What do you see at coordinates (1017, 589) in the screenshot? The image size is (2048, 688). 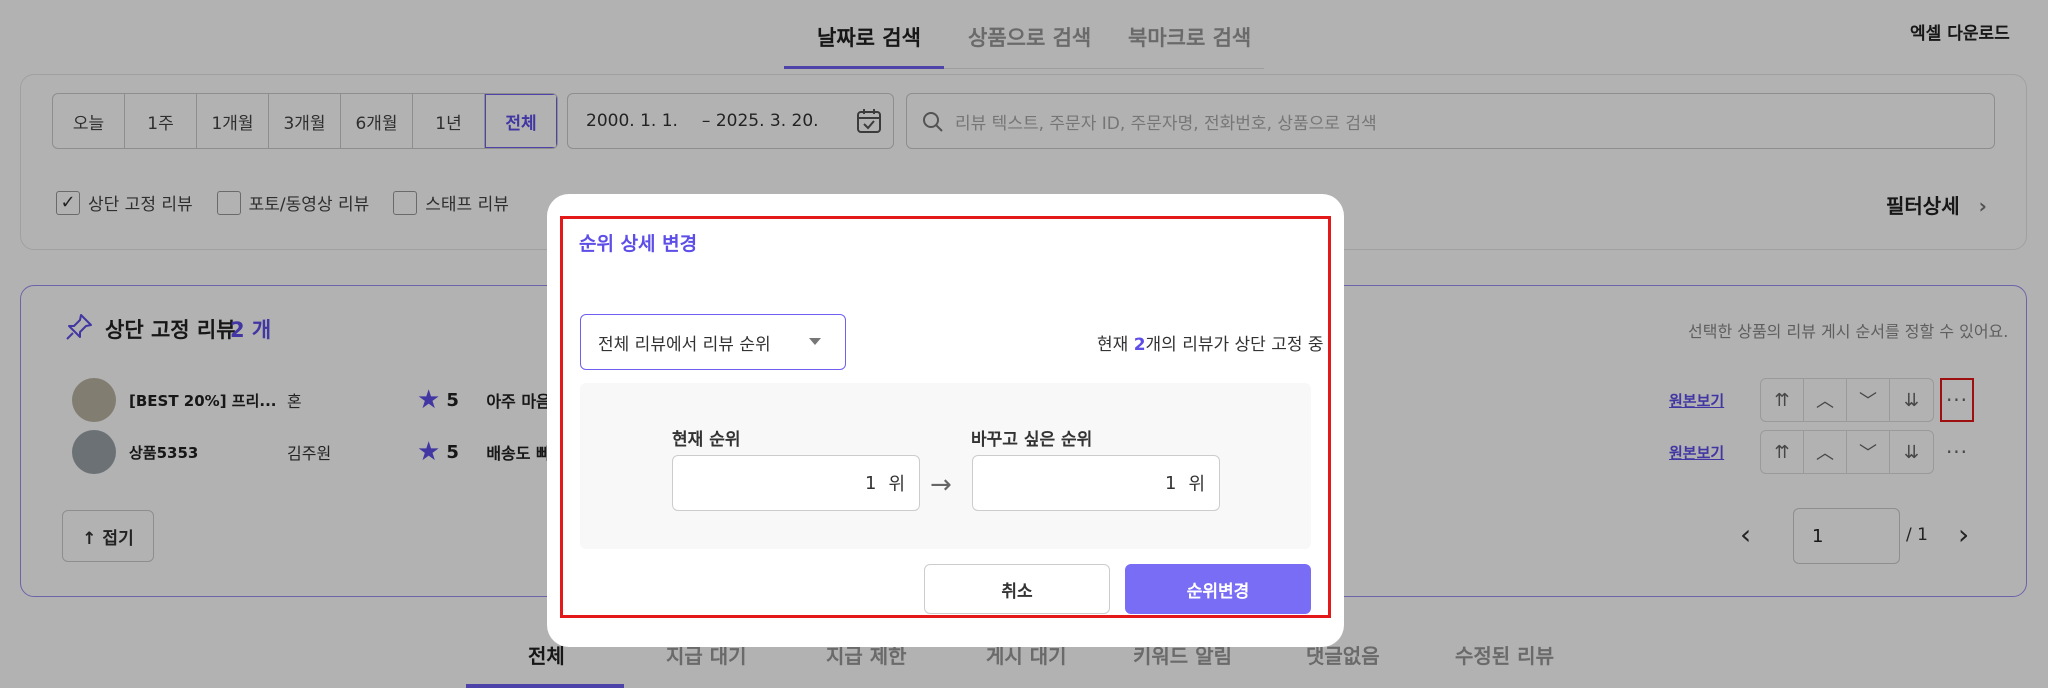 I see `cancel-button: 취소` at bounding box center [1017, 589].